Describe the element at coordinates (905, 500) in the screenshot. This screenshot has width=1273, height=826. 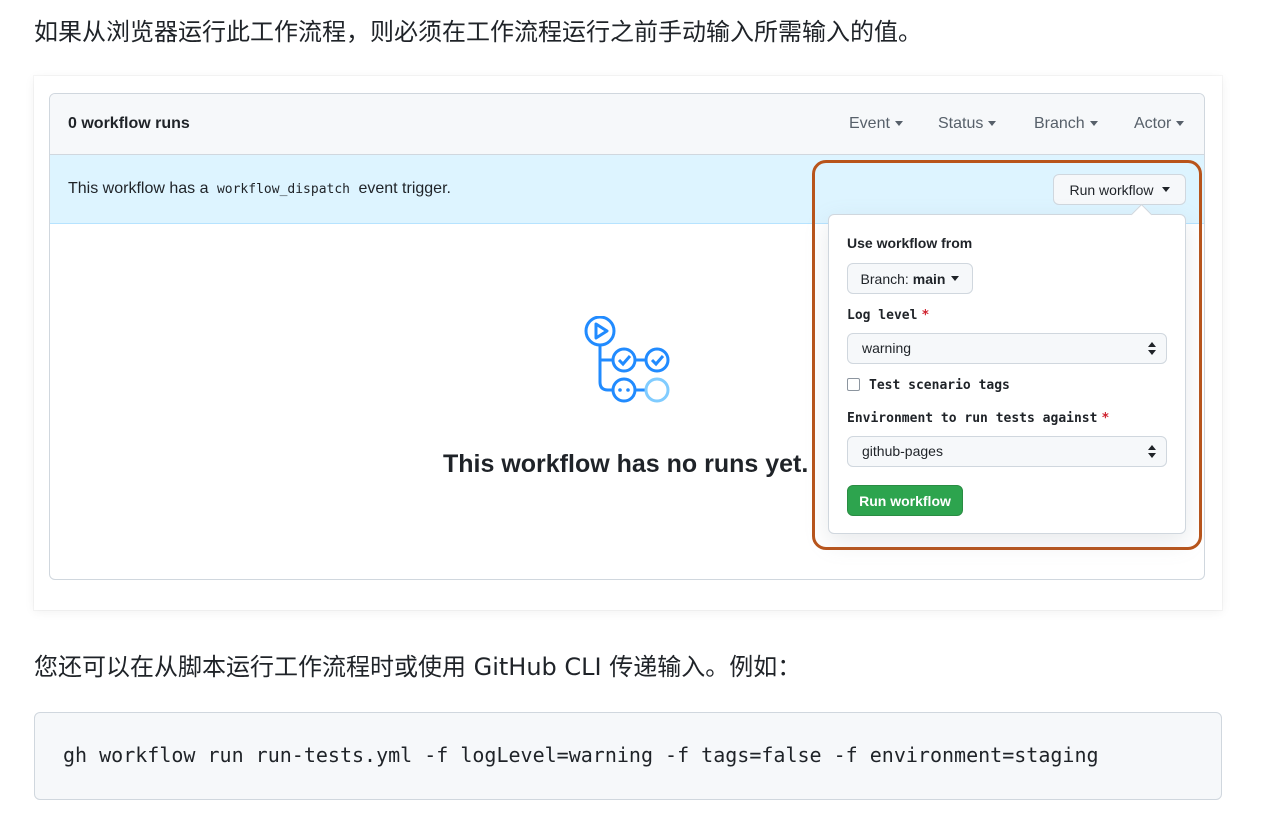
I see `run-workflow-submit-button: Run workflow` at that location.